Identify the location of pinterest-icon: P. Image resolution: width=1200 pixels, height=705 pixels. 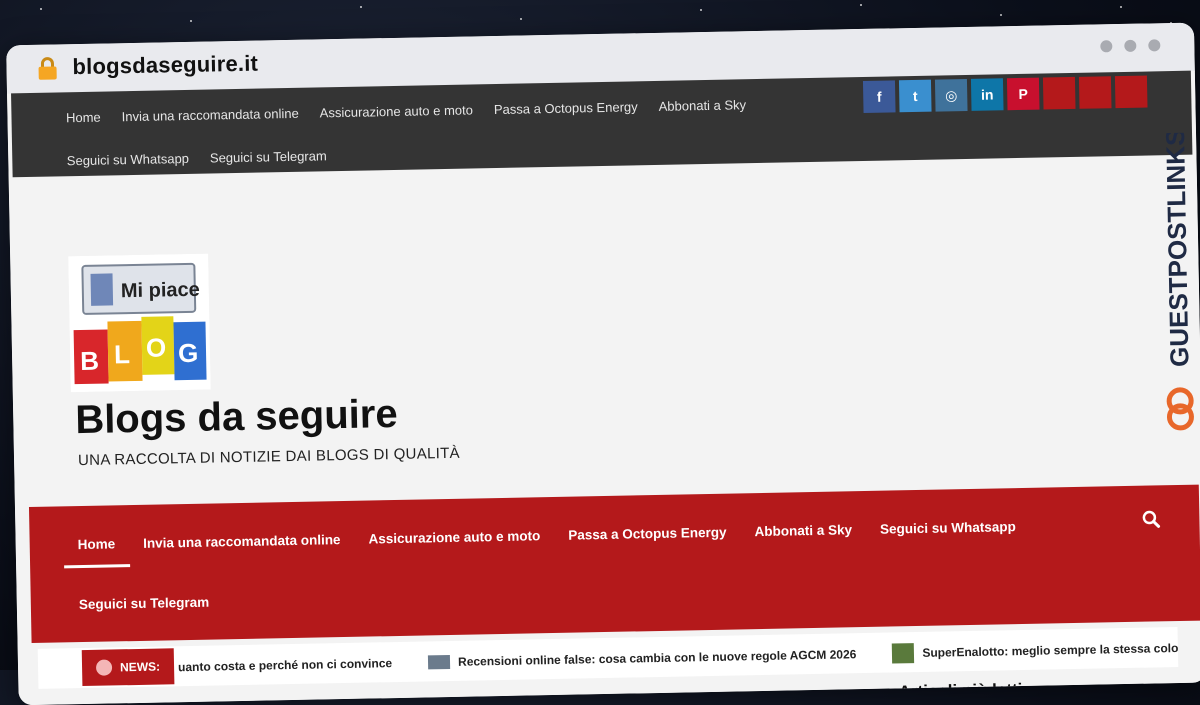
(1023, 94).